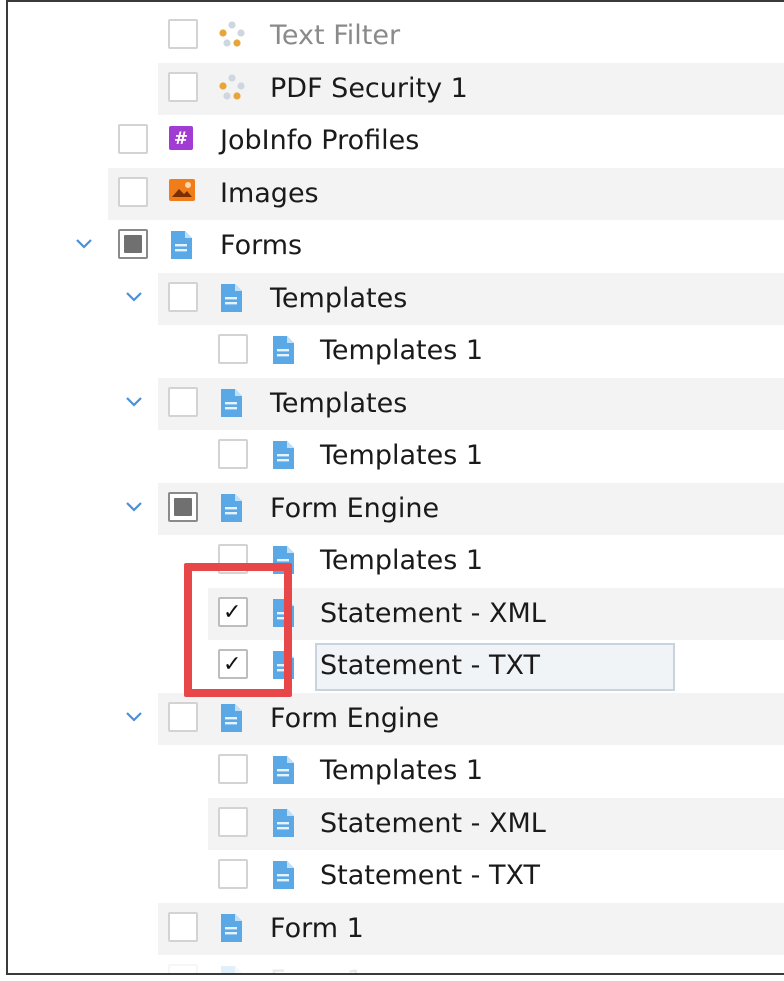  I want to click on tree-item: Text Filter, so click(396, 36).